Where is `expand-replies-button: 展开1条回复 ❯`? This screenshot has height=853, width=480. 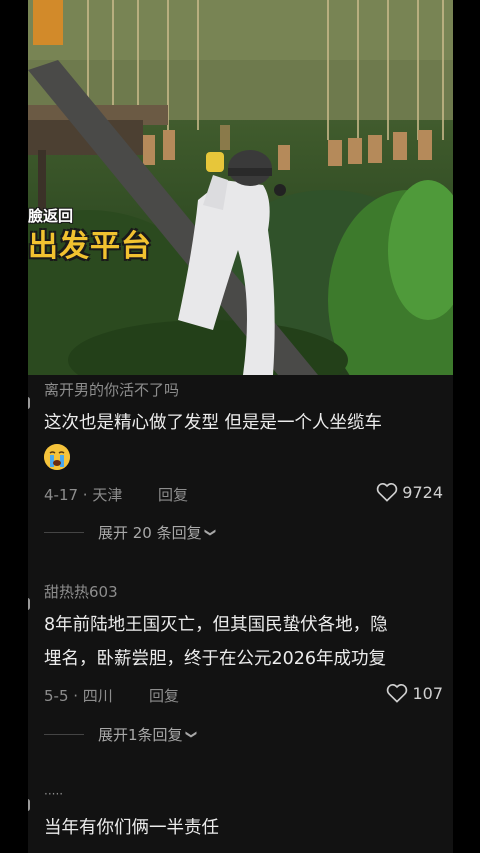 expand-replies-button: 展开1条回复 ❯ is located at coordinates (121, 734).